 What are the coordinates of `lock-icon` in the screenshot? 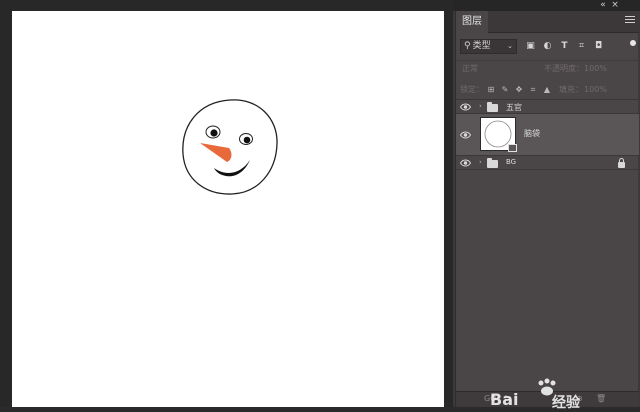 It's located at (621, 163).